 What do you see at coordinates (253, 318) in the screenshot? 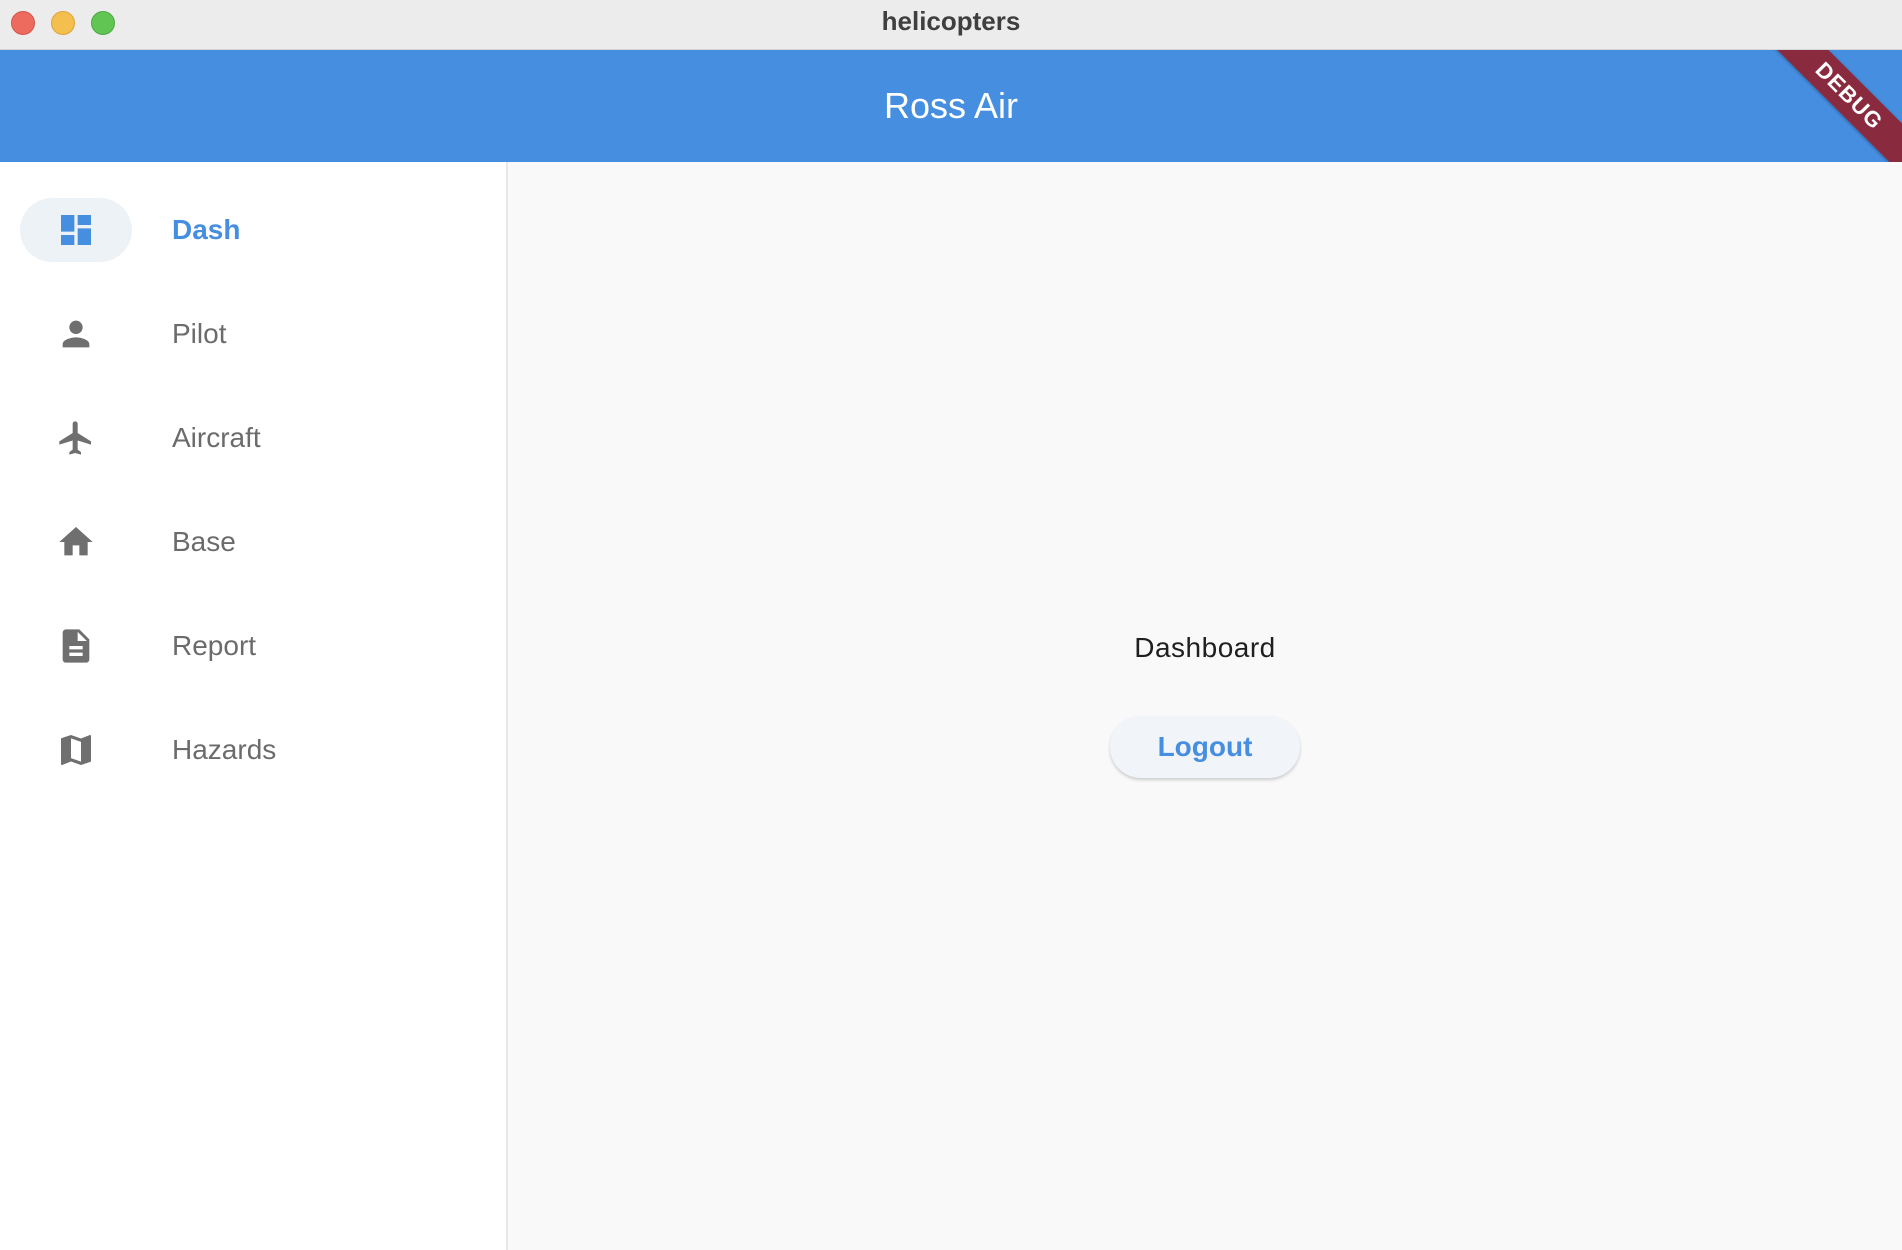
I see `nav-item-pilot: Pilot` at bounding box center [253, 318].